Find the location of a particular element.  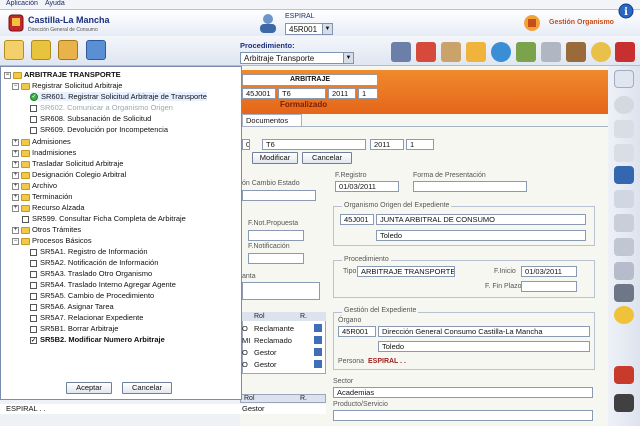

stamp-icon is located at coordinates (476, 52).